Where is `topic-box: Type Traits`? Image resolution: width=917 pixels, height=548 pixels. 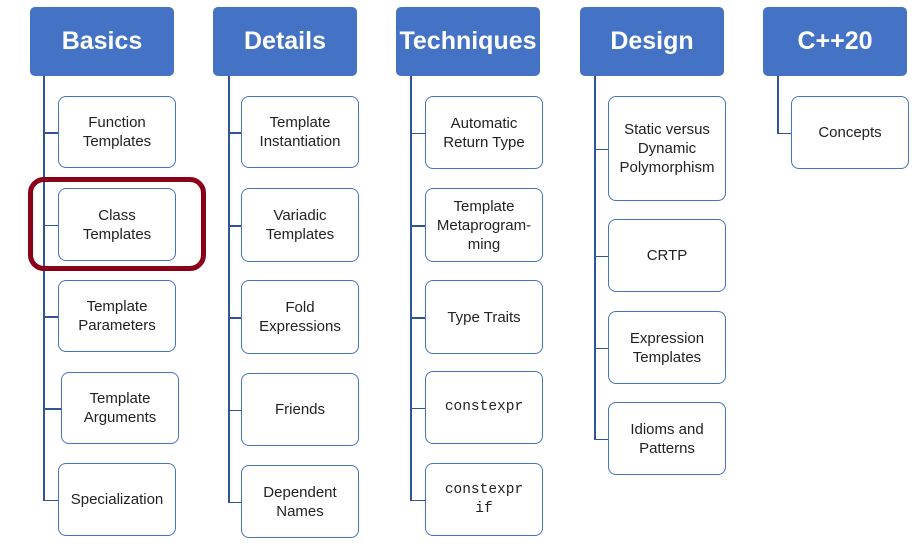
topic-box: Type Traits is located at coordinates (484, 317).